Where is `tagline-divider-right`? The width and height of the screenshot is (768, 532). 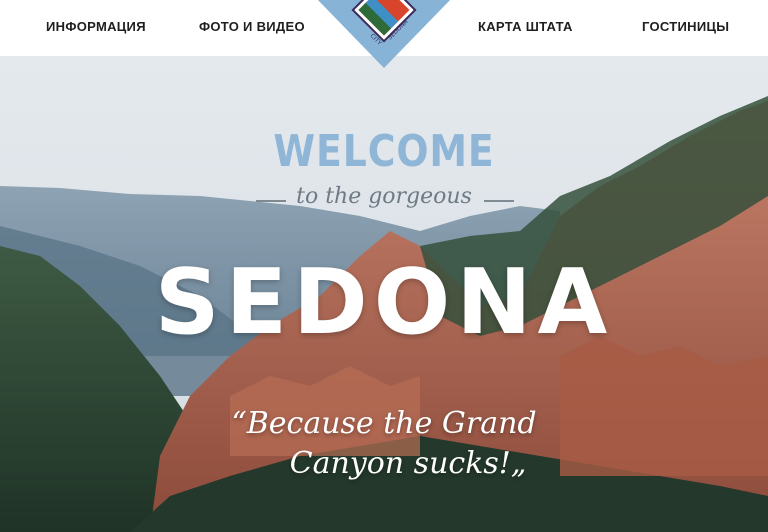 tagline-divider-right is located at coordinates (499, 201).